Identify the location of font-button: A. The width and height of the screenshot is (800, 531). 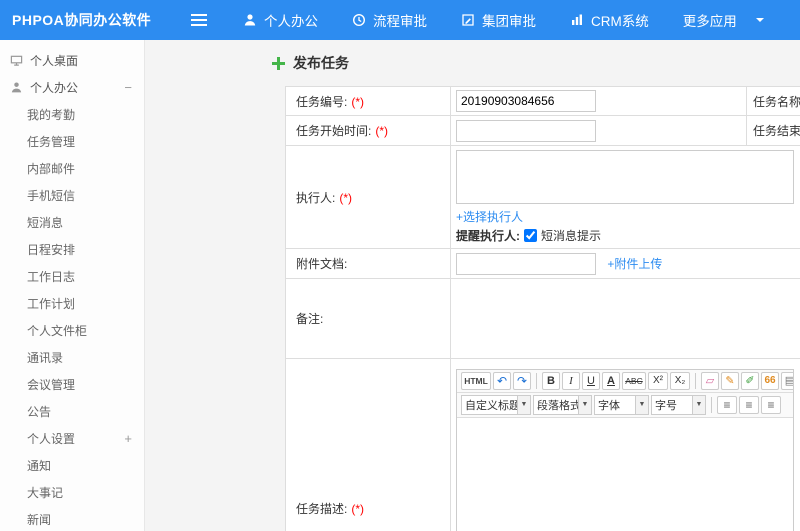
(611, 380).